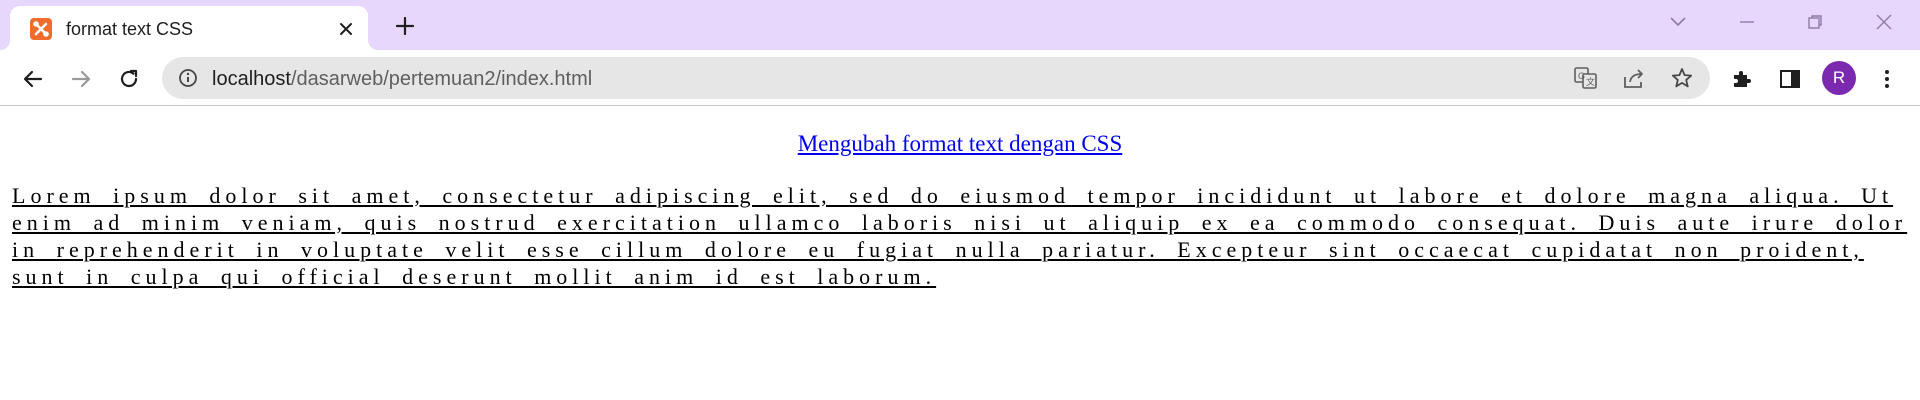 This screenshot has height=400, width=1920. What do you see at coordinates (251, 79) in the screenshot?
I see `url-host: localhost` at bounding box center [251, 79].